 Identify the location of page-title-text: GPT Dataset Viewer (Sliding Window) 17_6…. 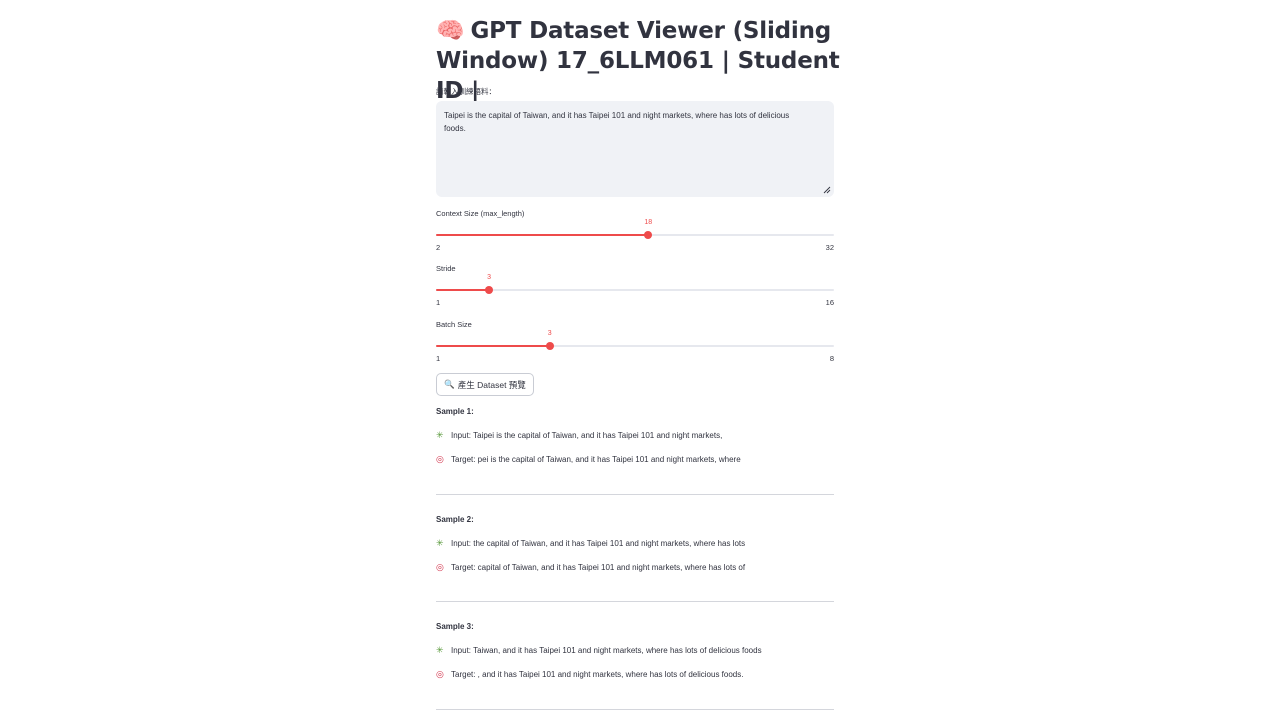
(638, 61).